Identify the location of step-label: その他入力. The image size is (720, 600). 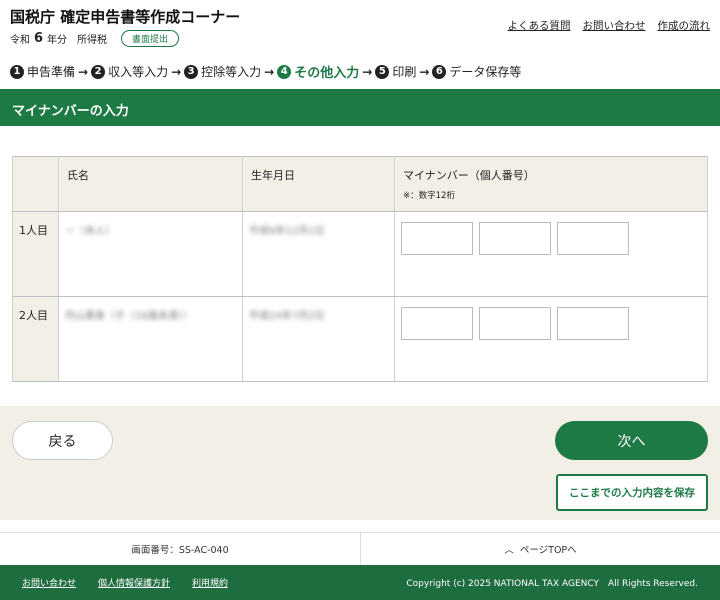
(327, 73).